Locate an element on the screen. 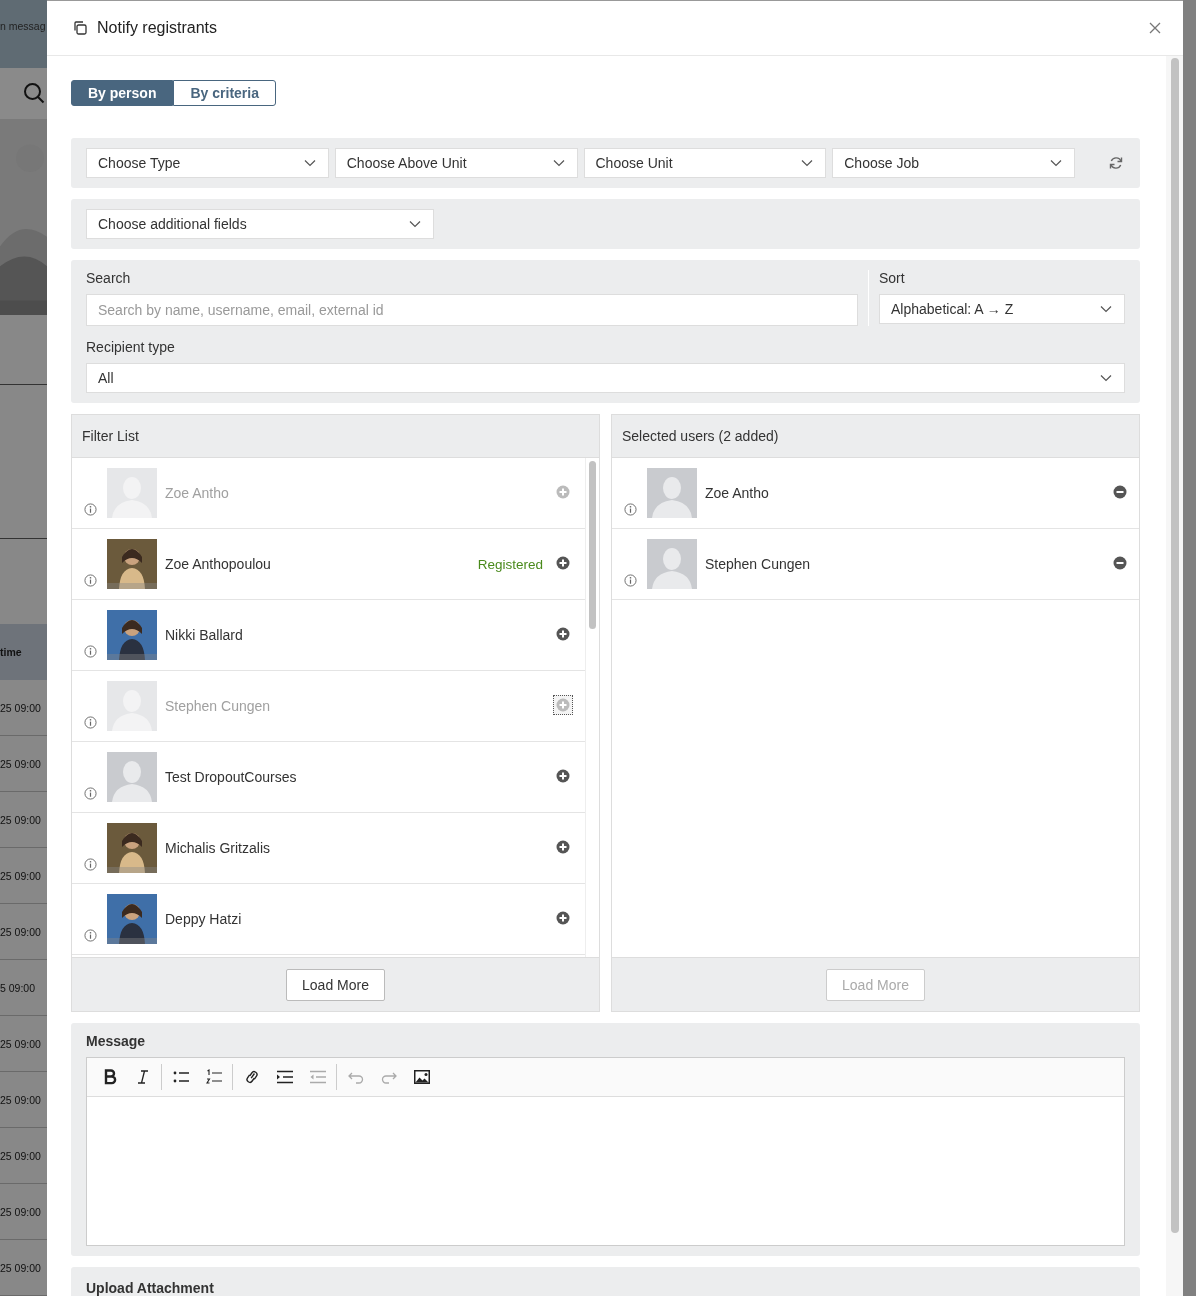 This screenshot has width=1196, height=1296. user-name: Nikki Ballard is located at coordinates (204, 635).